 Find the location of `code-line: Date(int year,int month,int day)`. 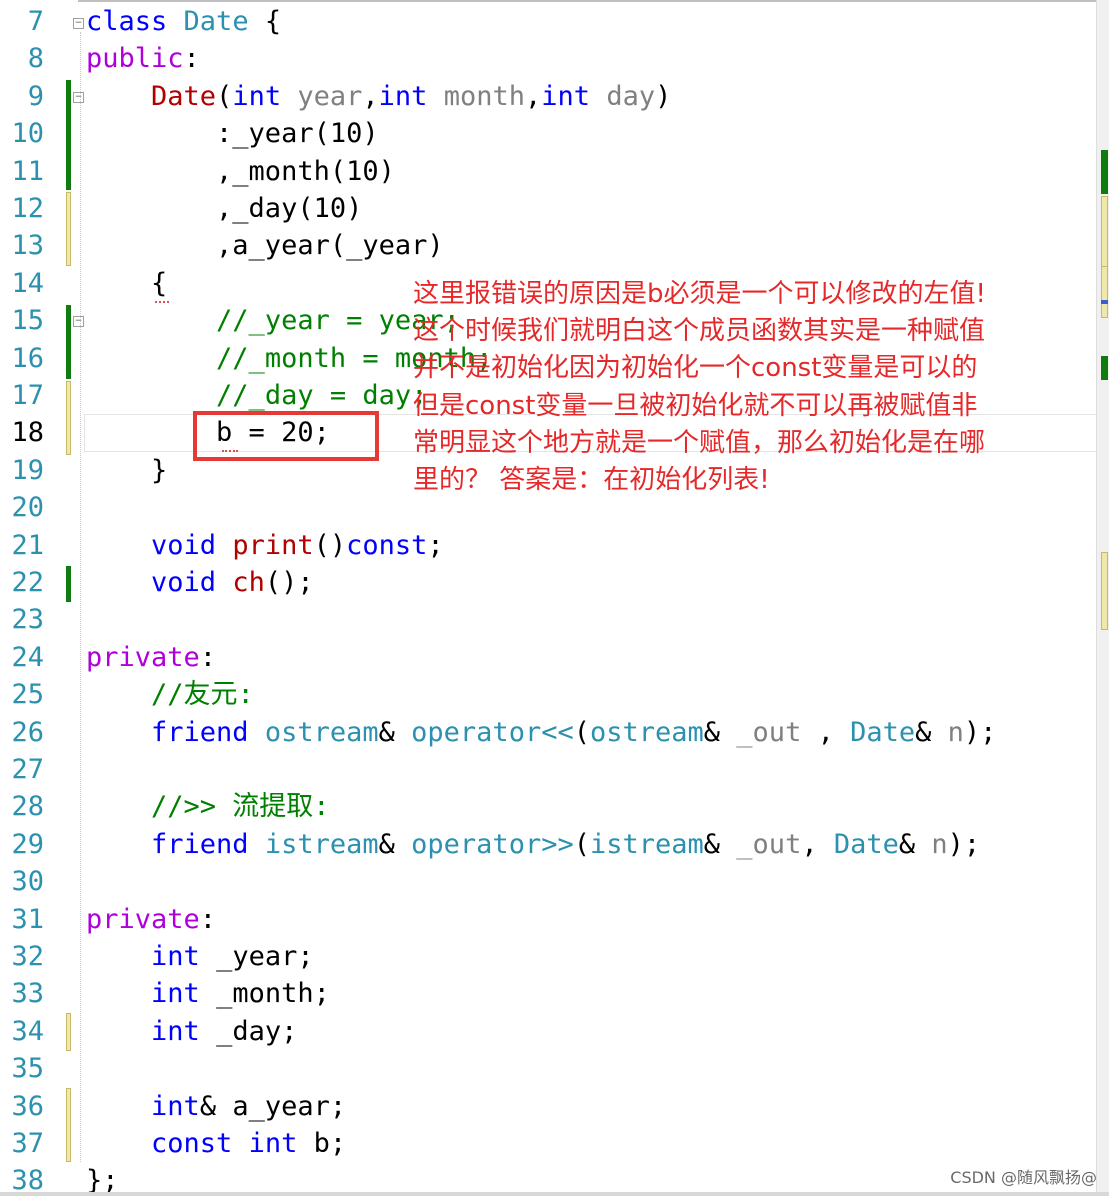

code-line: Date(int year,int month,int day) is located at coordinates (378, 96).